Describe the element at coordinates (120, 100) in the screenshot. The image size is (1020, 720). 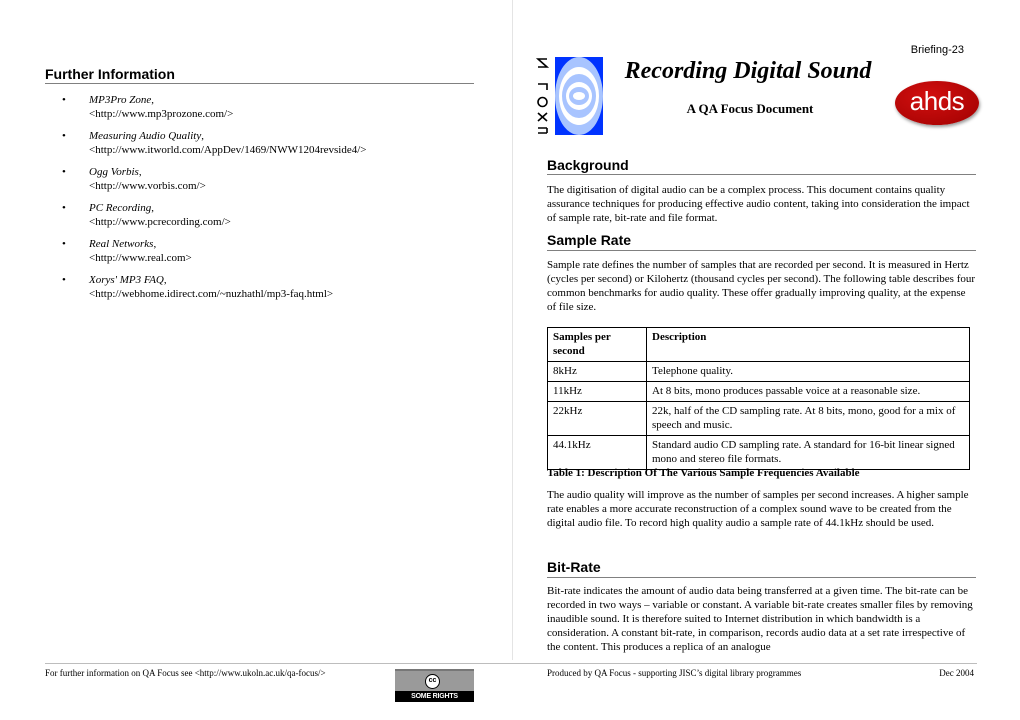
I see `link-title: MP3Pro Zone` at that location.